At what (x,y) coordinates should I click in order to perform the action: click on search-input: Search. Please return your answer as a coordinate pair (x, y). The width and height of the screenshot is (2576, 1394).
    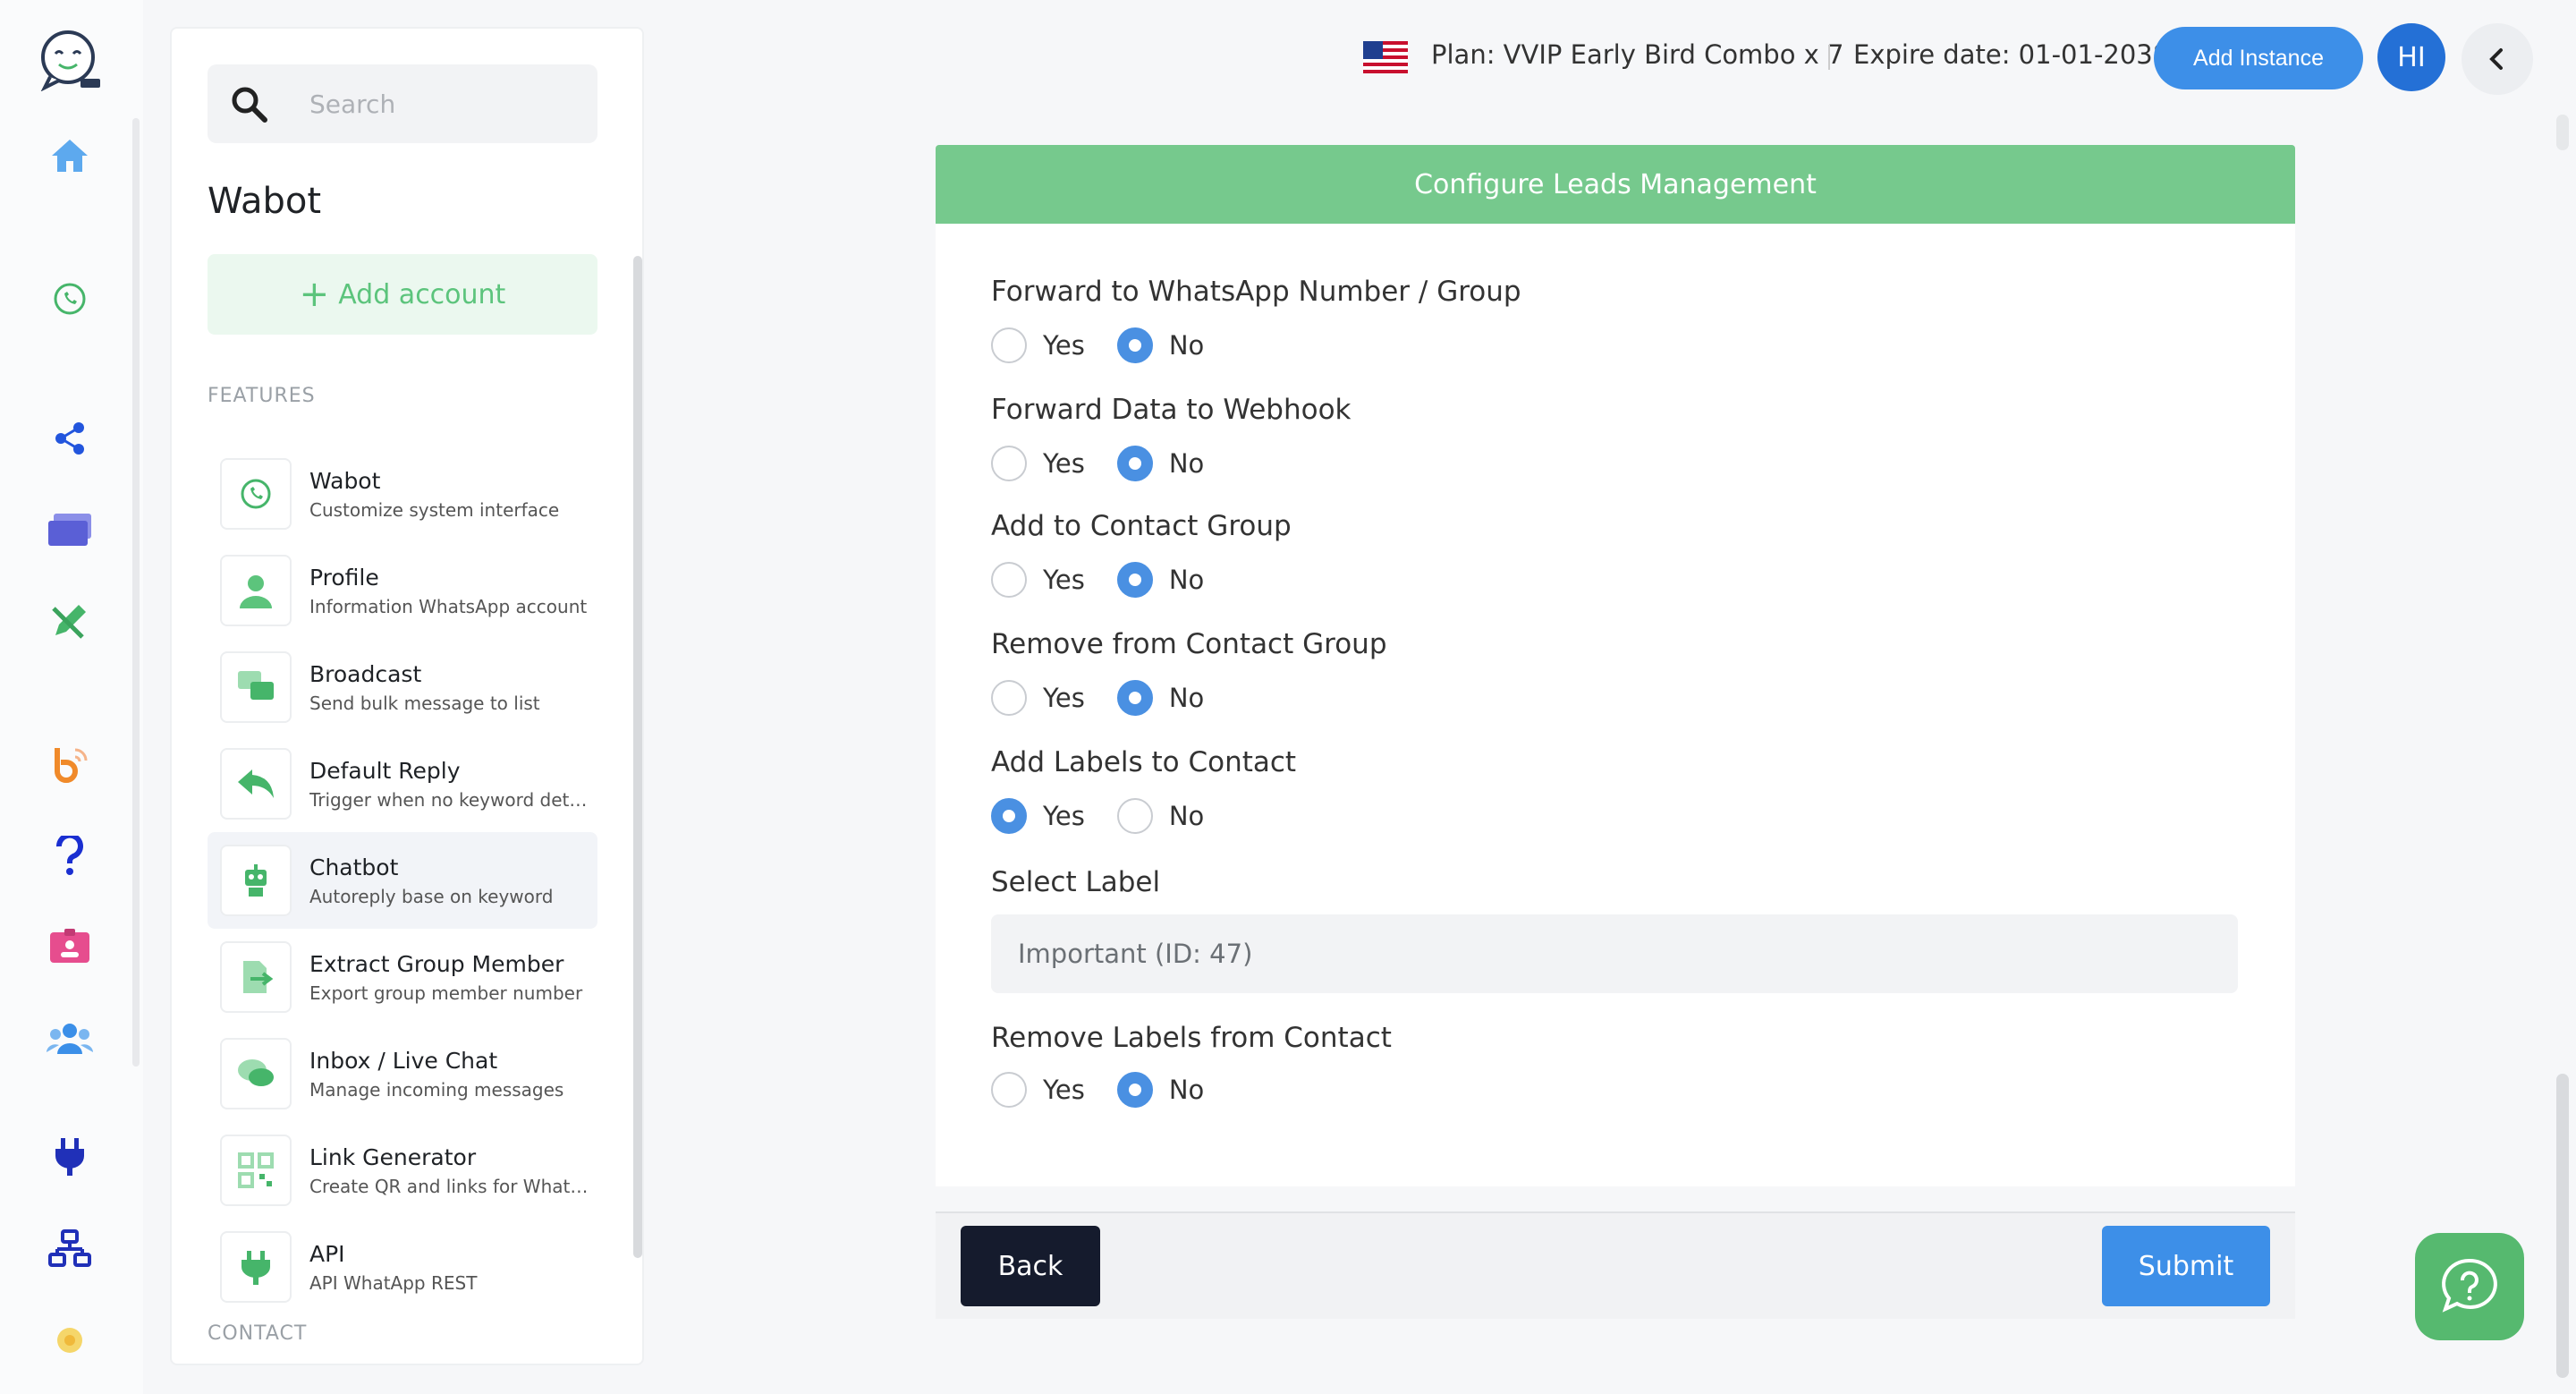
    Looking at the image, I should click on (402, 103).